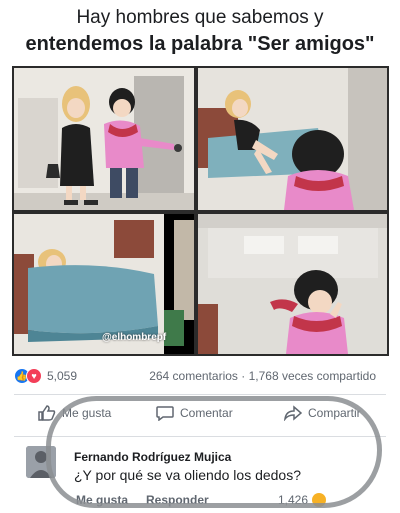  I want to click on comment-button: Comentar, so click(194, 413).